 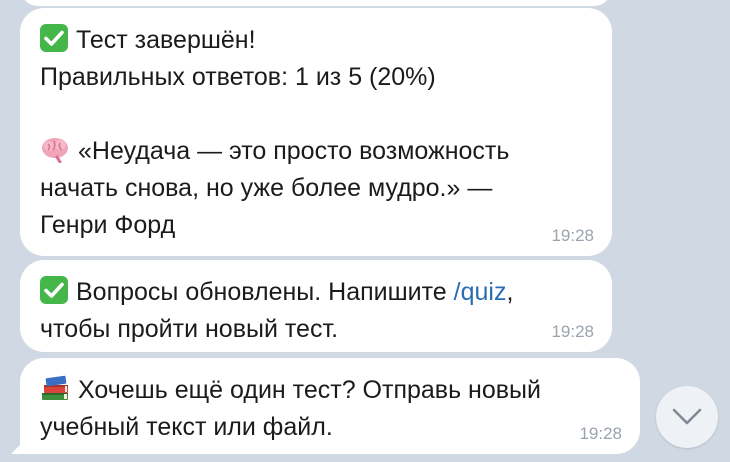 I want to click on quote-author: Генри Форд, so click(x=108, y=225).